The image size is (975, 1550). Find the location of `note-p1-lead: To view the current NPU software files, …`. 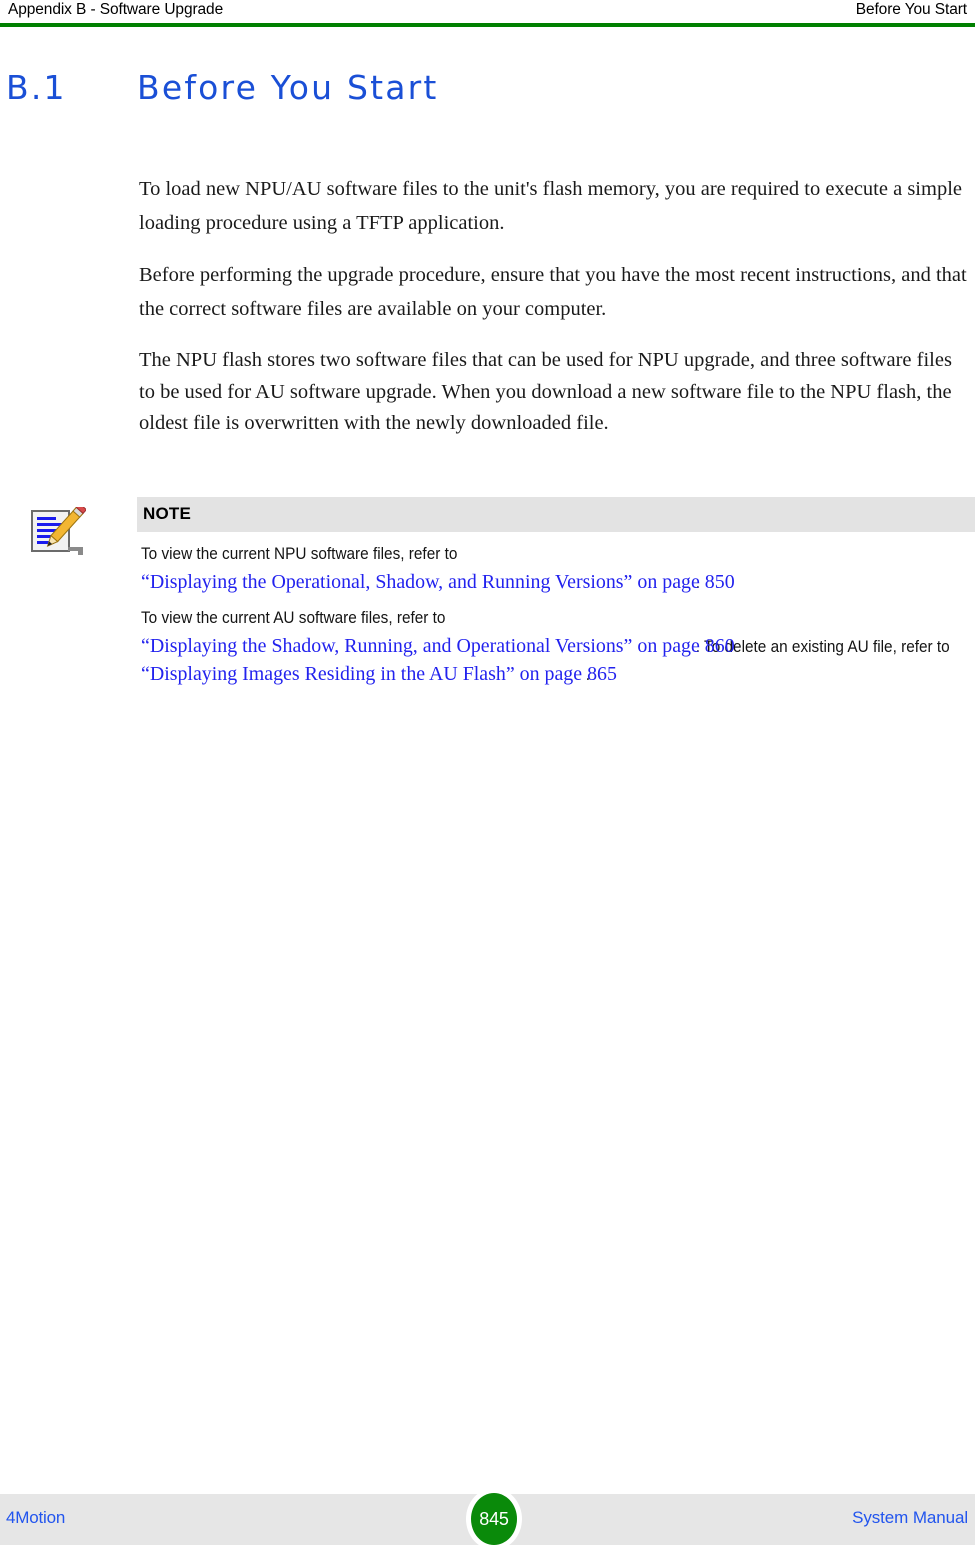

note-p1-lead: To view the current NPU software files, … is located at coordinates (299, 554).